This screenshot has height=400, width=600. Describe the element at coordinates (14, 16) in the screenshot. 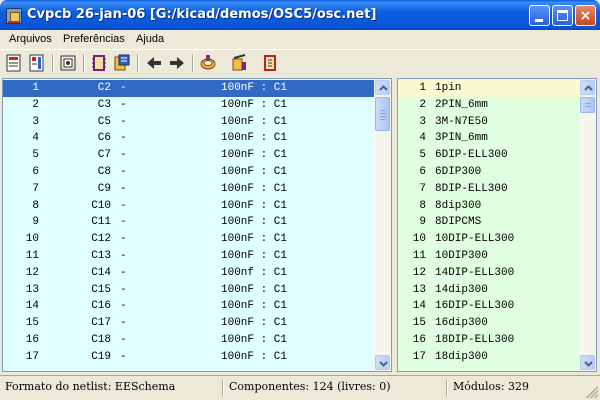

I see `cvpcb-app-icon` at that location.